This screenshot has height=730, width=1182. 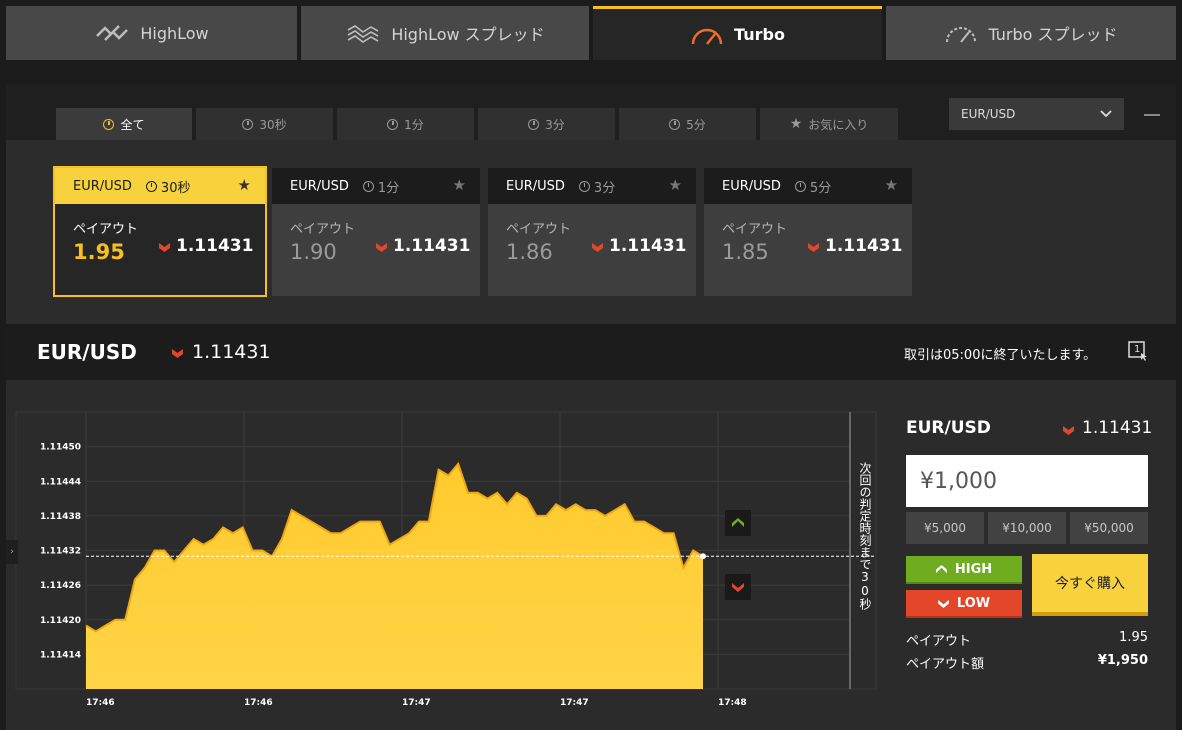 What do you see at coordinates (808, 232) in the screenshot?
I see `option-card: EUR/USD 5分 ★ ペイアウト 1.85 1.11431` at bounding box center [808, 232].